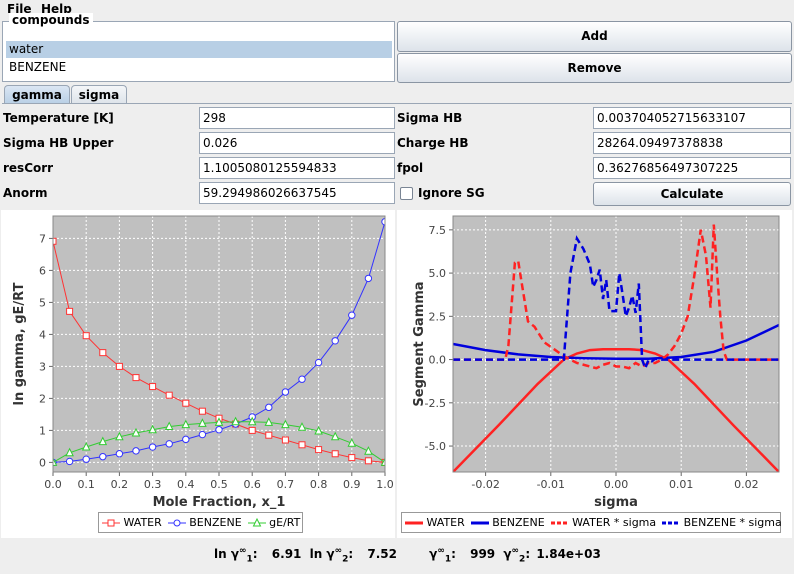 The width and height of the screenshot is (794, 574). What do you see at coordinates (42, 302) in the screenshot?
I see `y-tick-label: 5` at bounding box center [42, 302].